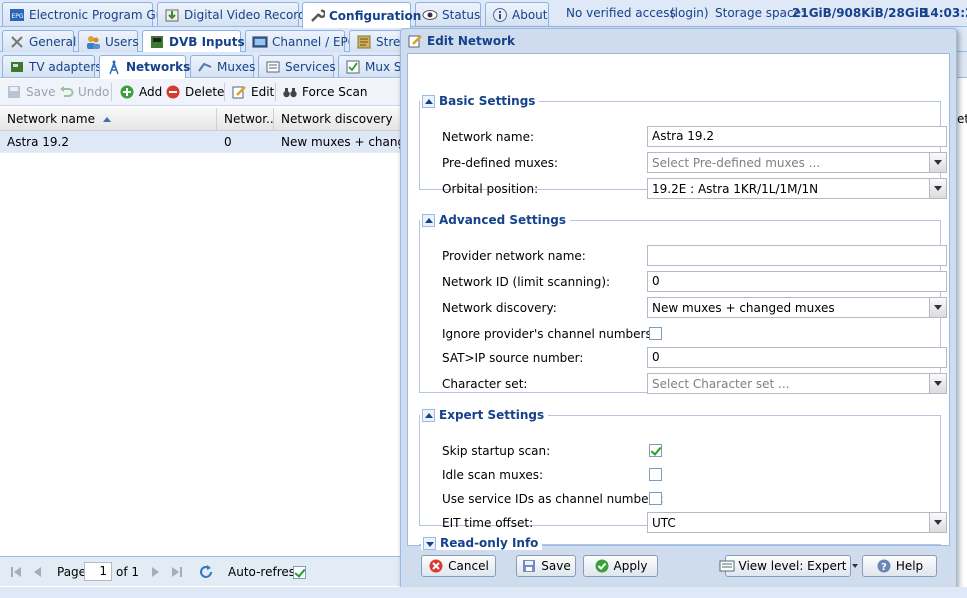 This screenshot has height=598, width=967. Describe the element at coordinates (92, 14) in the screenshot. I see `tab-epg: EPG Electronic Program Guide` at that location.